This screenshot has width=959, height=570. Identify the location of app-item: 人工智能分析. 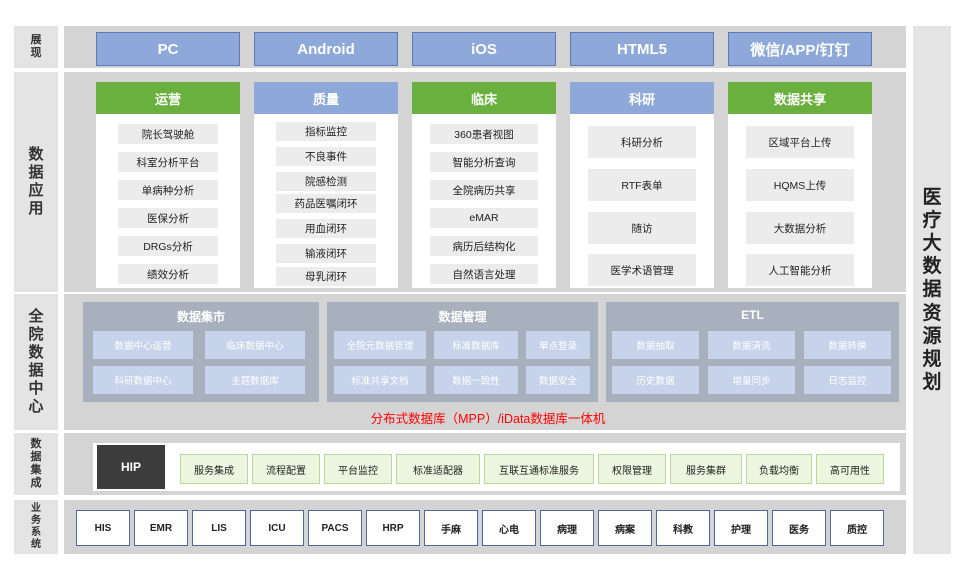
(800, 270).